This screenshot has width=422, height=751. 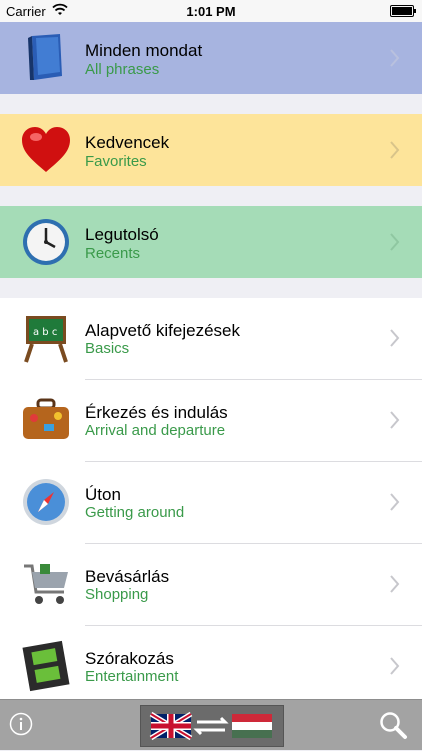 What do you see at coordinates (211, 585) in the screenshot?
I see `row-shopping: Bevásárlás Shopping` at bounding box center [211, 585].